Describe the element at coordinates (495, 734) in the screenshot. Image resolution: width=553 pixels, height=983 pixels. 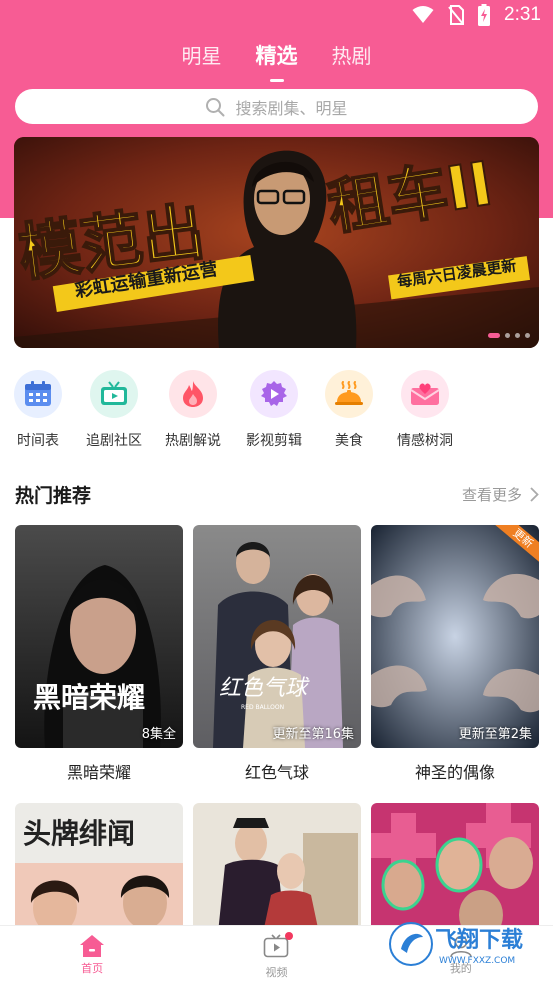
I see `episode-status: 更新至第2集` at that location.